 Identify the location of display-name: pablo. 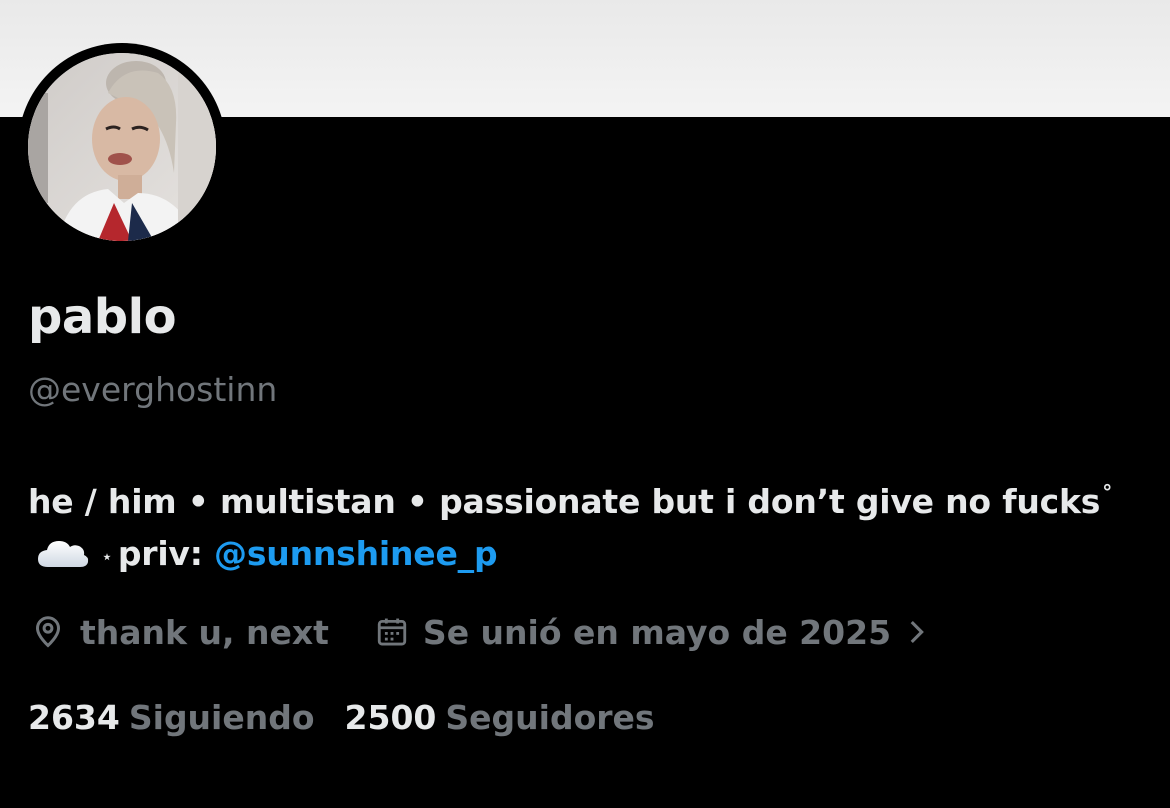
(102, 317).